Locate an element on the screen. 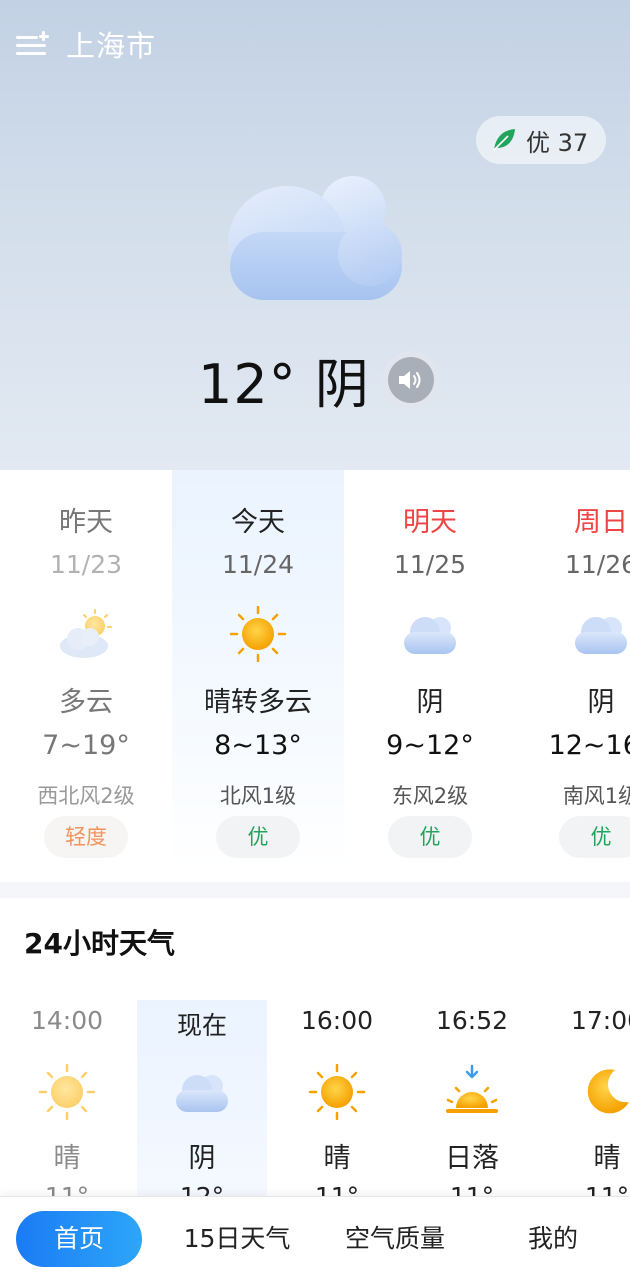  day-condition: 晴转多云 is located at coordinates (258, 702).